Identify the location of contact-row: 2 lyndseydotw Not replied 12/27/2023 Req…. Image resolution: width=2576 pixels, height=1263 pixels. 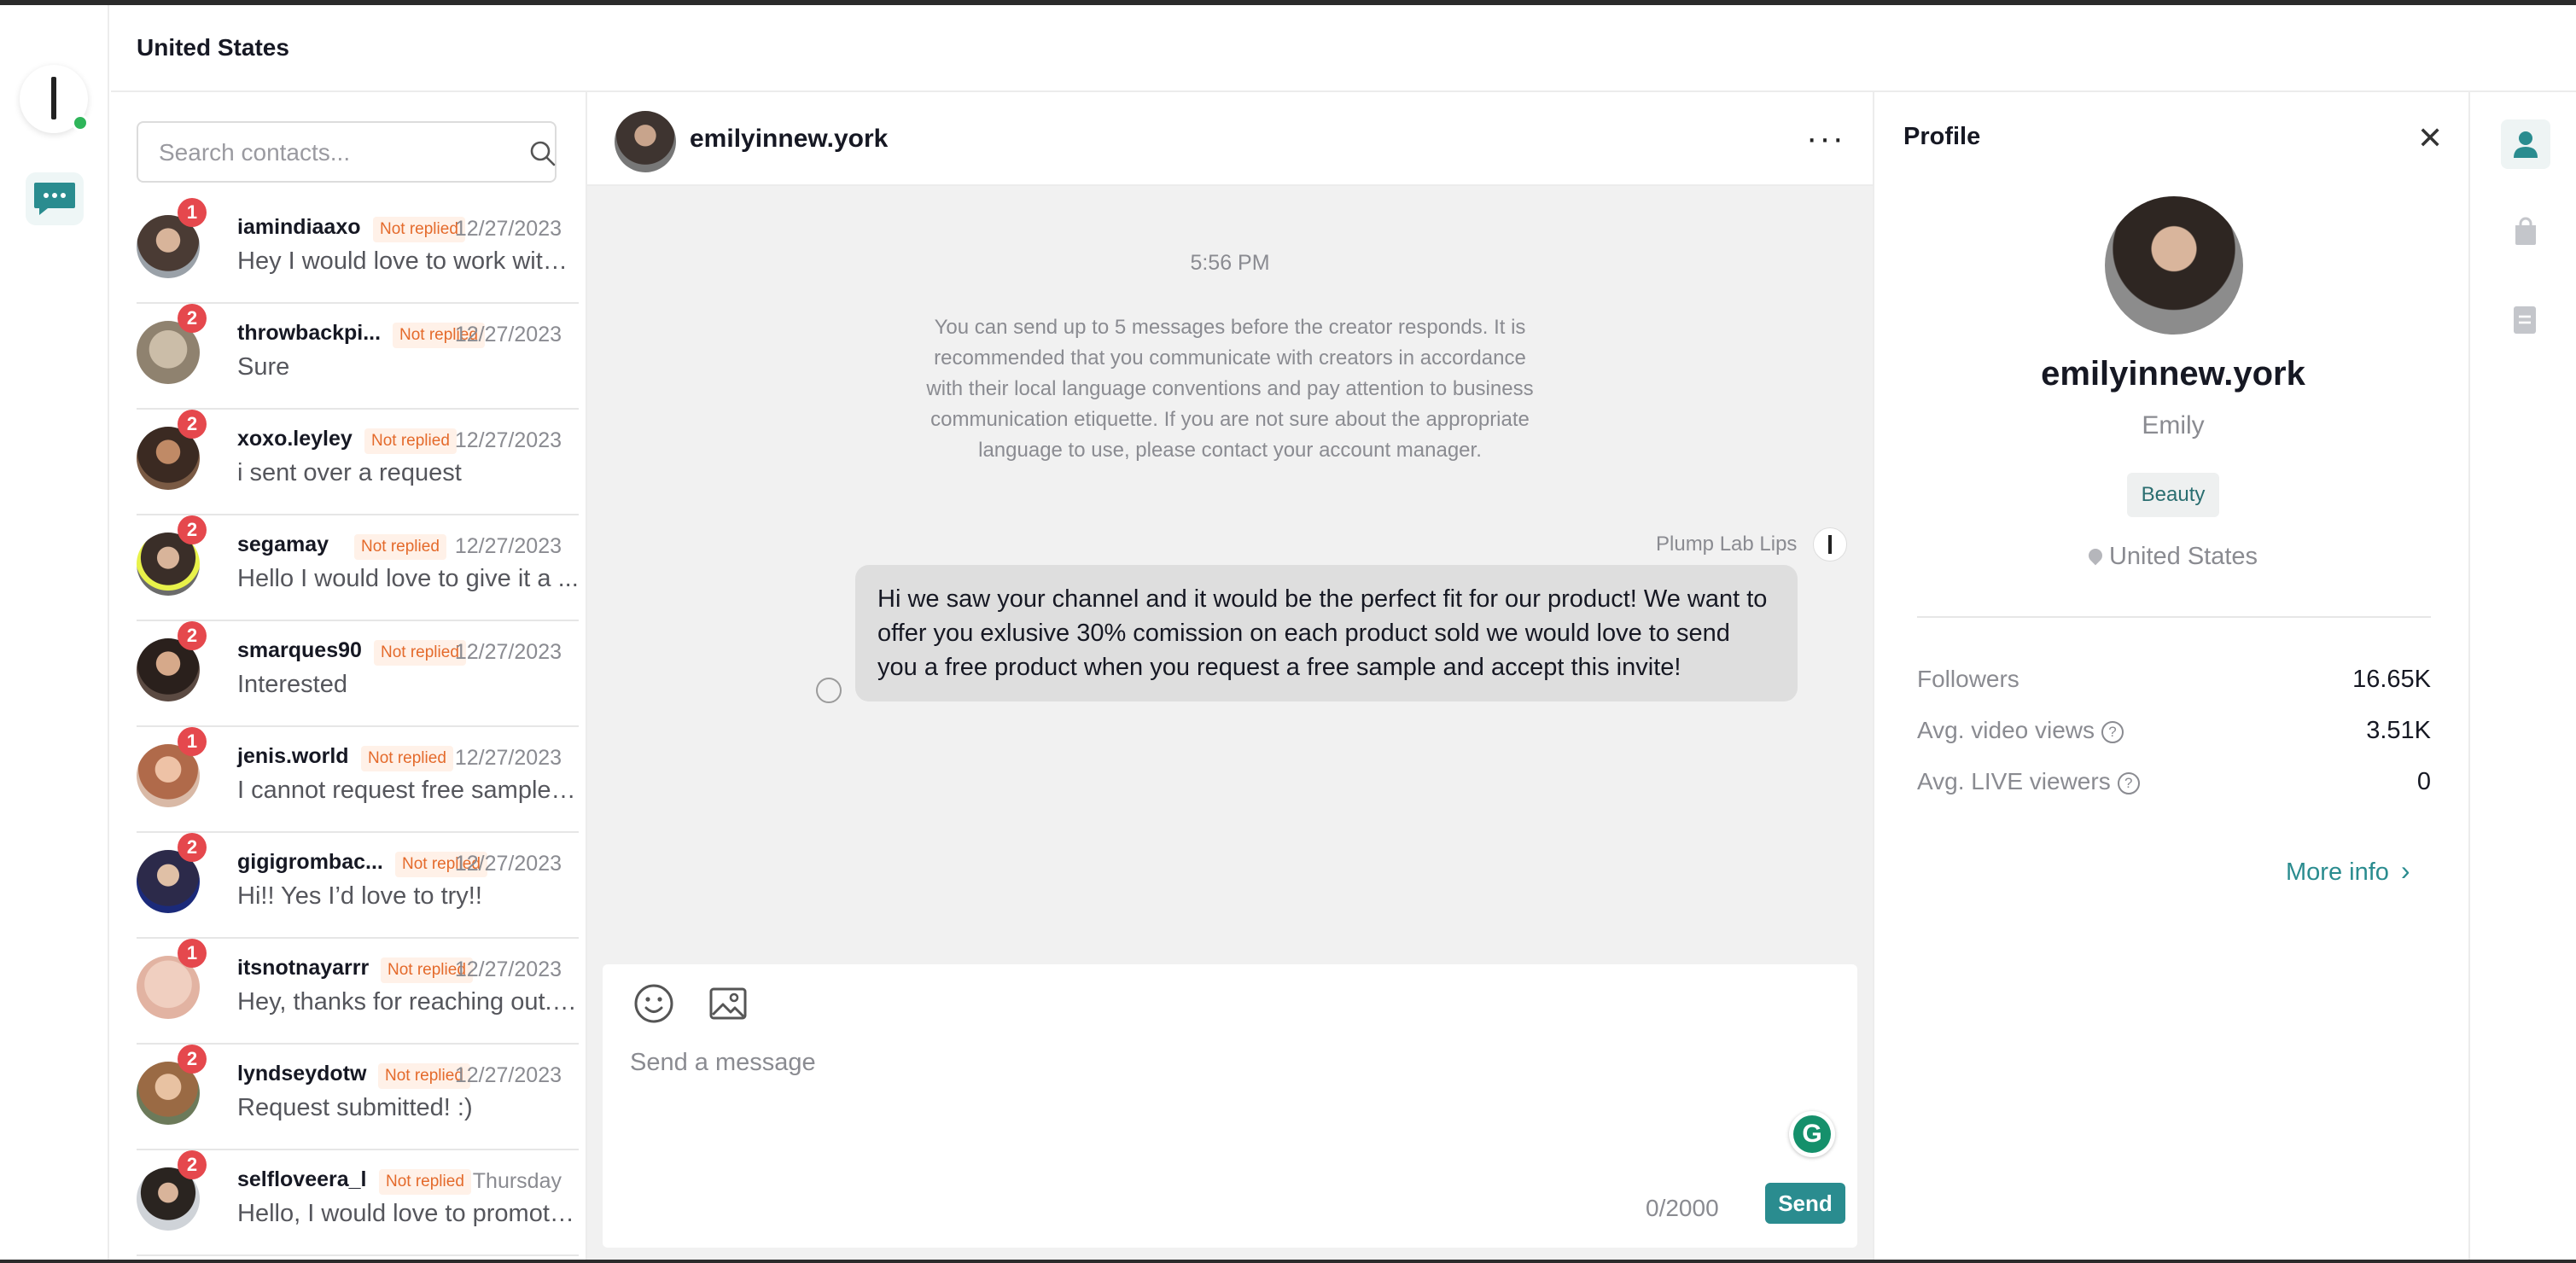
(358, 1098).